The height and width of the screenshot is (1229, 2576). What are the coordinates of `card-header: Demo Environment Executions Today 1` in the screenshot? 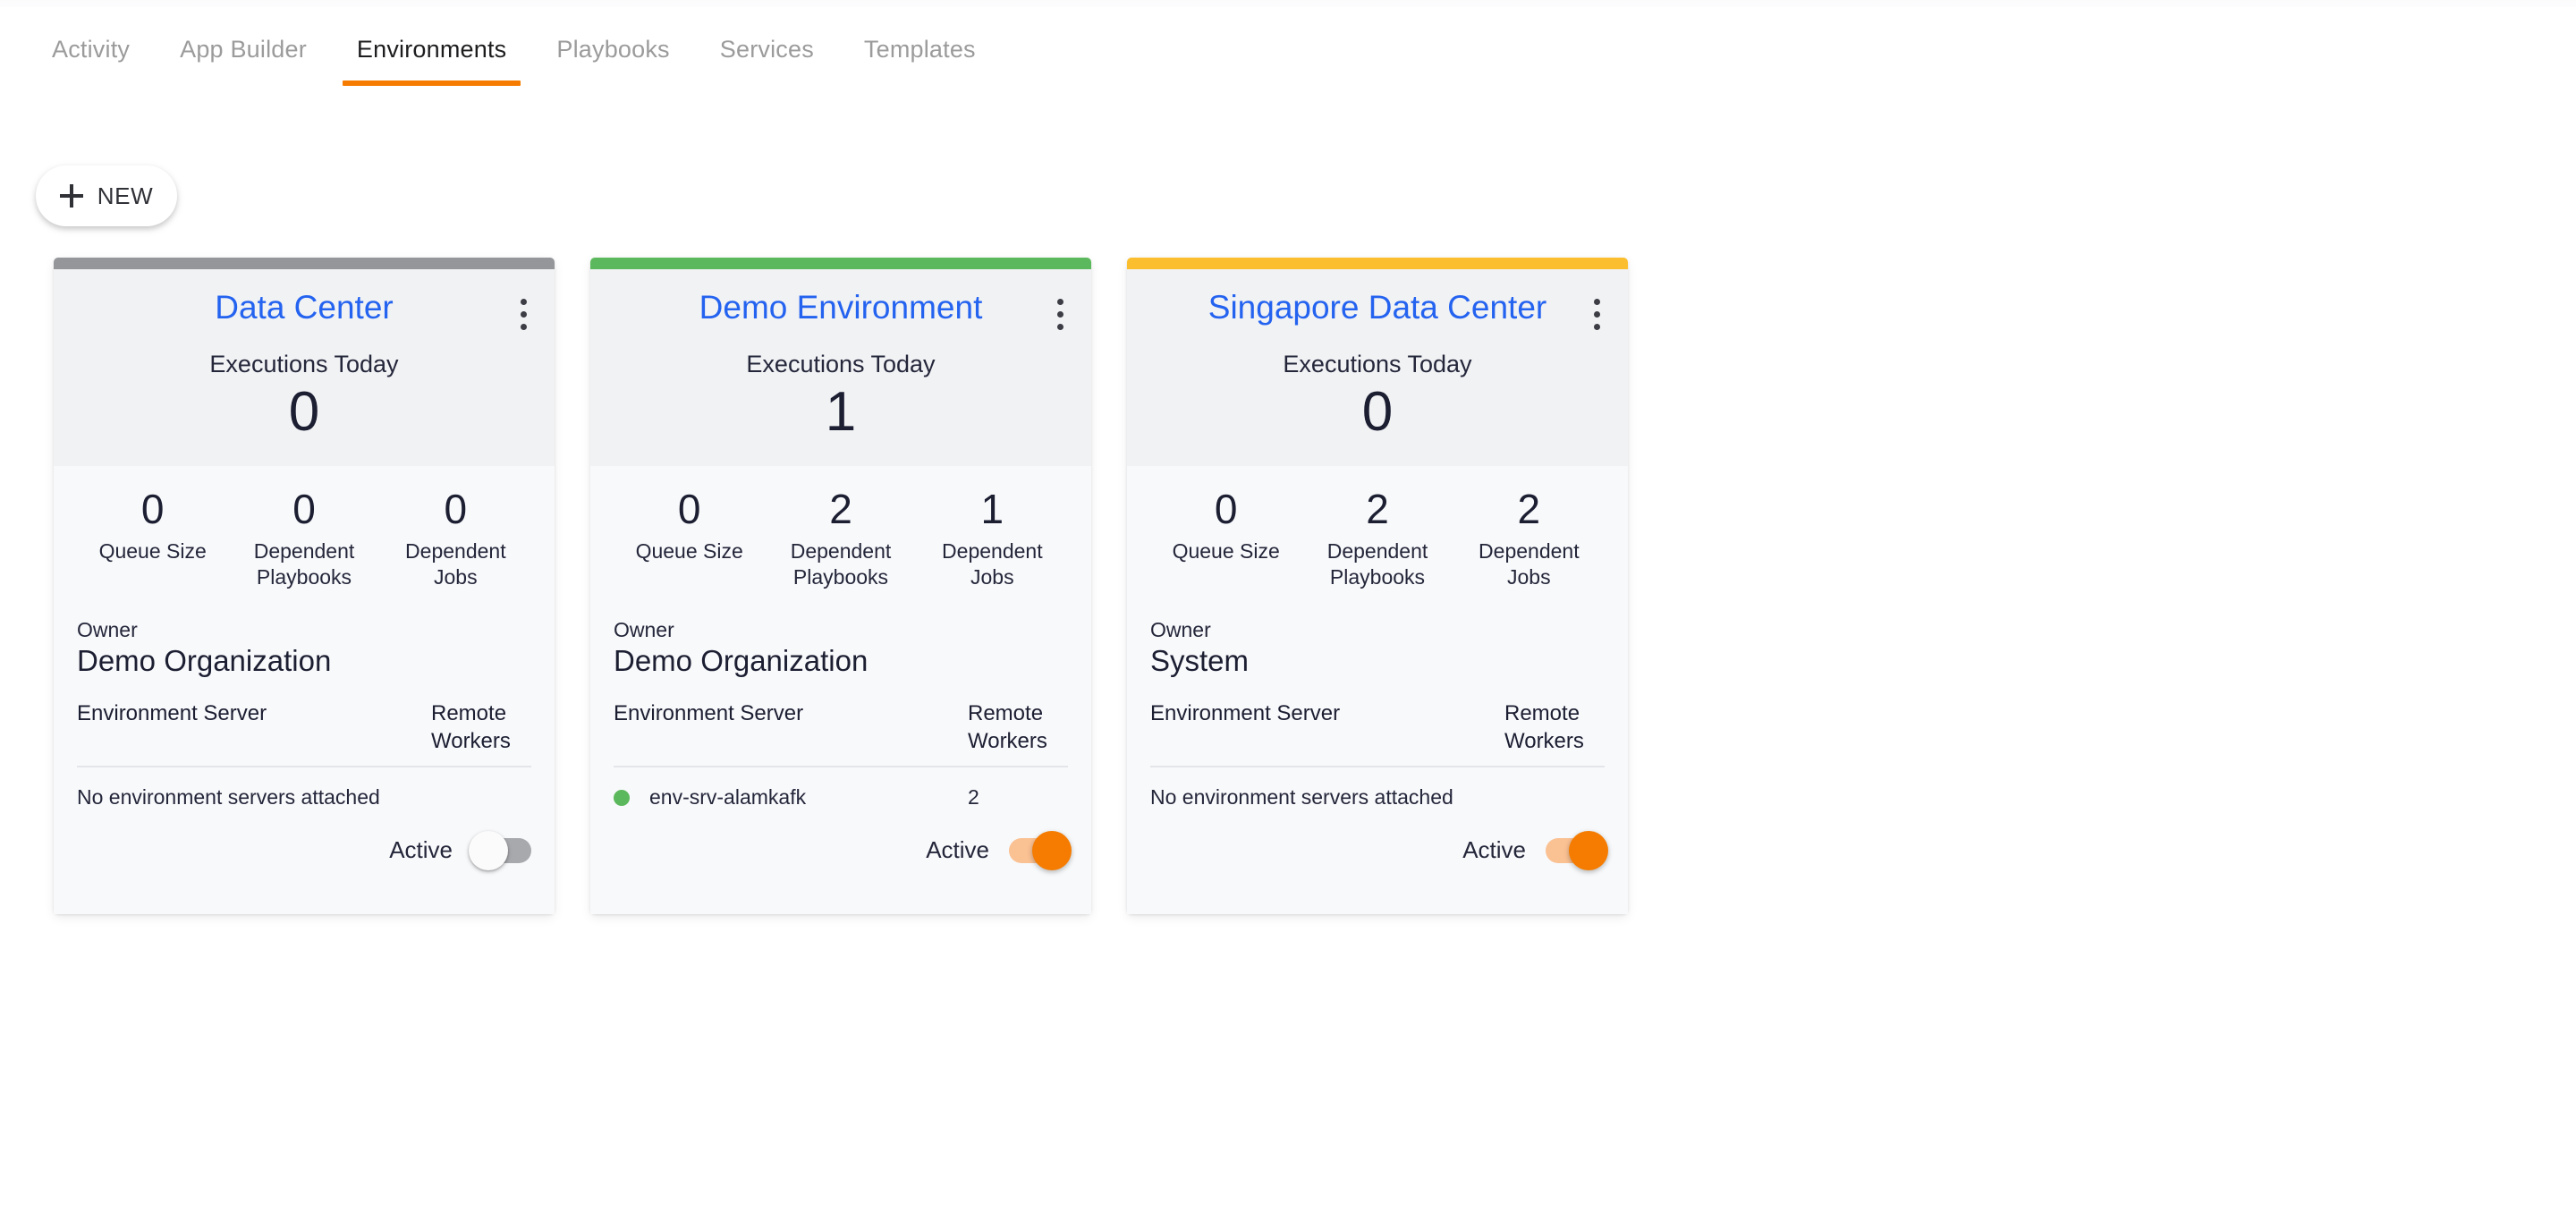 It's located at (840, 368).